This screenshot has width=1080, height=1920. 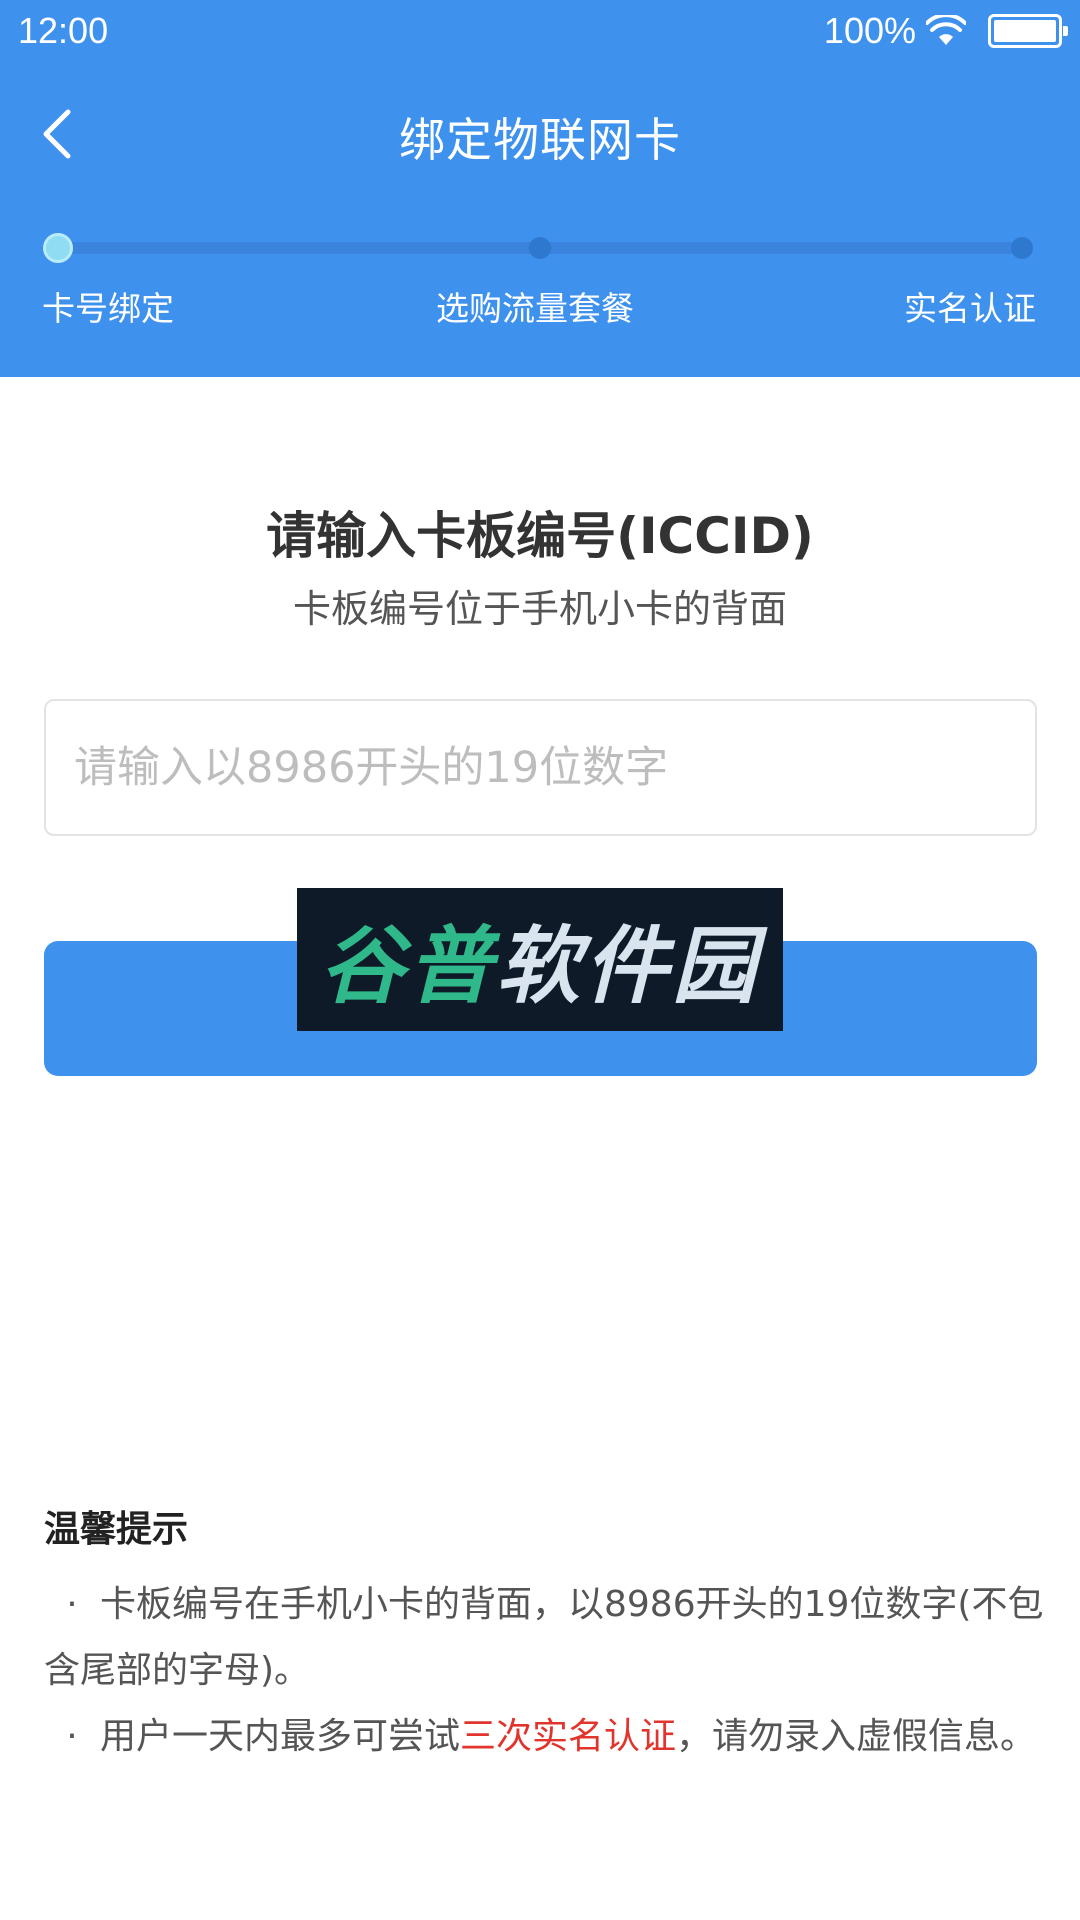 I want to click on tips-line-2: · 用户一天内最多可尝试三次实名认证，请勿录入虚假信息。, so click(x=544, y=1737).